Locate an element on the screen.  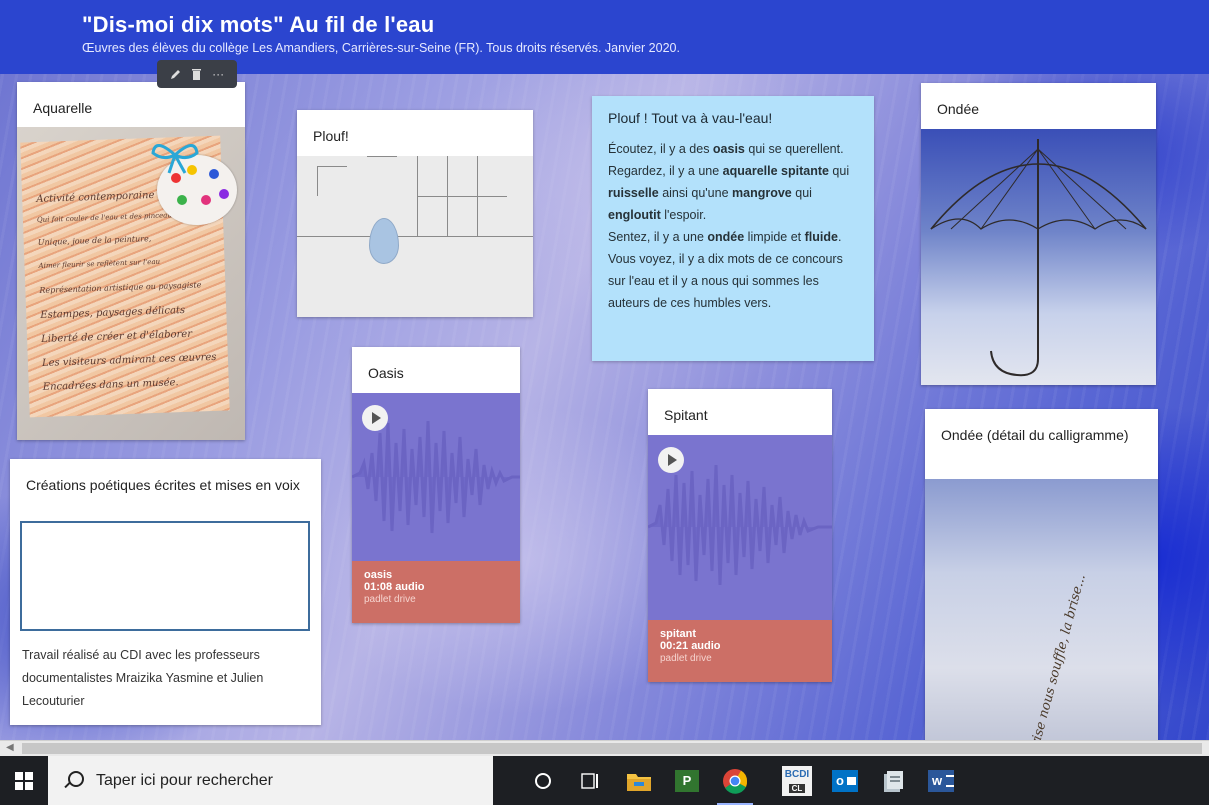
embed-frame is located at coordinates (165, 576).